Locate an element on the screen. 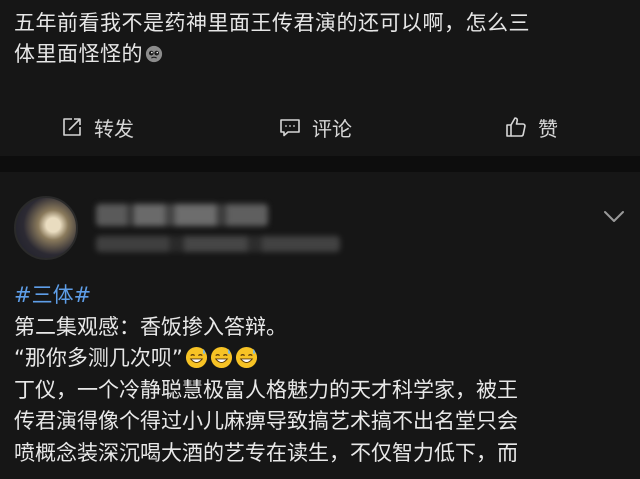 The width and height of the screenshot is (640, 479). like-label: 赞 is located at coordinates (548, 128).